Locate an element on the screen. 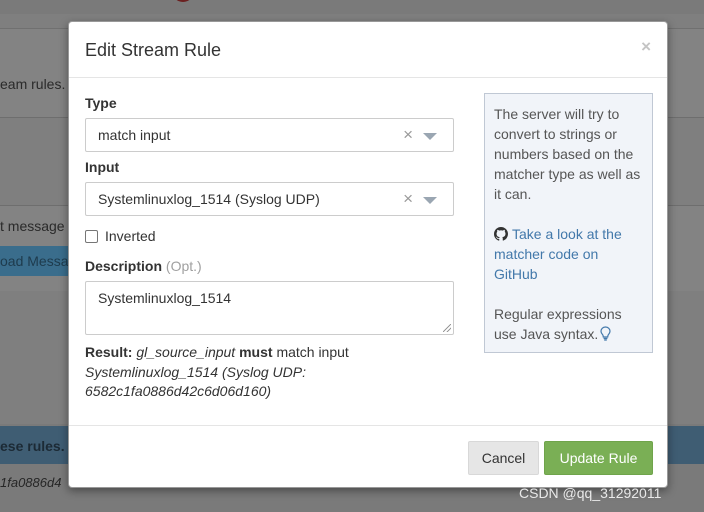  lightbulb-icon is located at coordinates (605, 333).